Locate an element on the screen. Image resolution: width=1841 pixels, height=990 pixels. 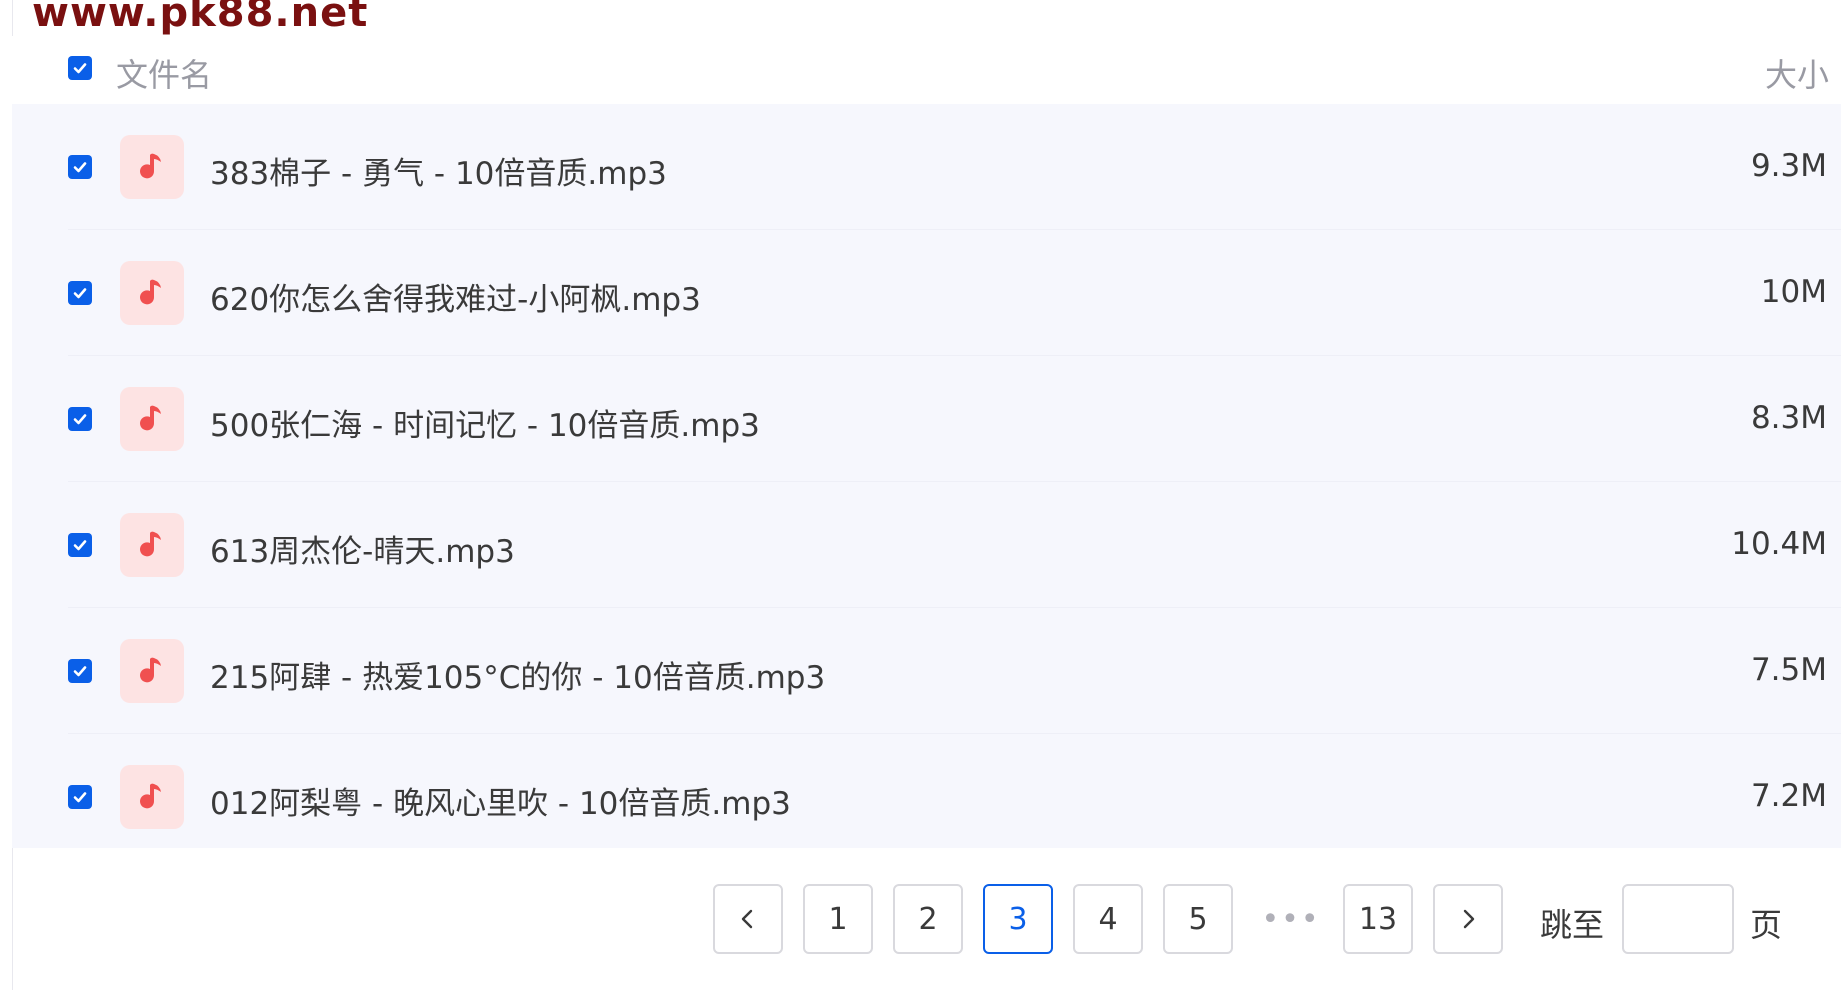
chevron-left-icon is located at coordinates (747, 919).